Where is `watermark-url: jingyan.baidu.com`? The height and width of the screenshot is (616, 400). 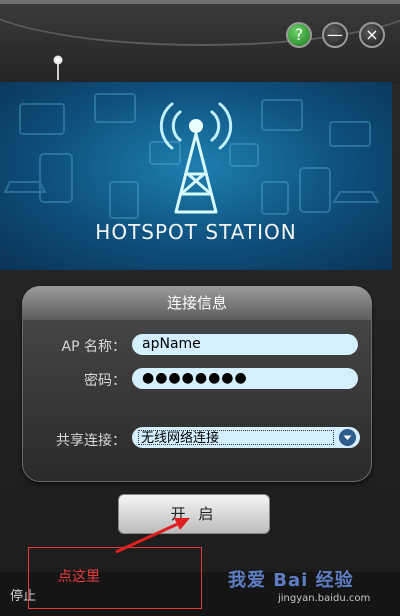 watermark-url: jingyan.baidu.com is located at coordinates (324, 598).